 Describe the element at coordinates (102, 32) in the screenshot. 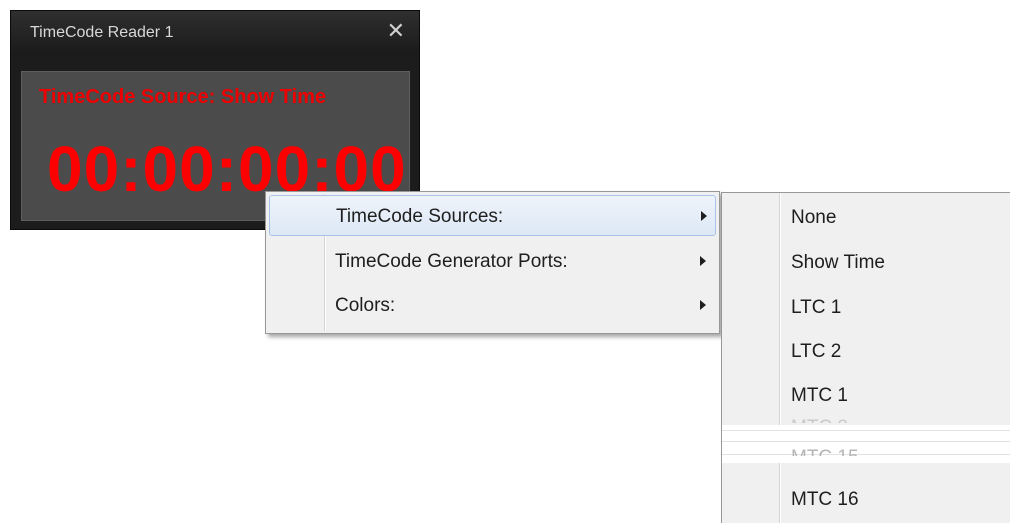

I see `window-title: TimeCode Reader 1` at that location.